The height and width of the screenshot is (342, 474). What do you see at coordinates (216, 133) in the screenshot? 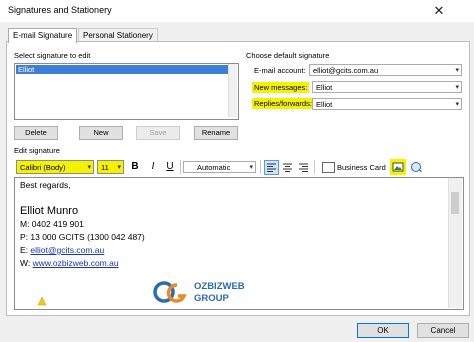
I see `rename-button: Rename` at bounding box center [216, 133].